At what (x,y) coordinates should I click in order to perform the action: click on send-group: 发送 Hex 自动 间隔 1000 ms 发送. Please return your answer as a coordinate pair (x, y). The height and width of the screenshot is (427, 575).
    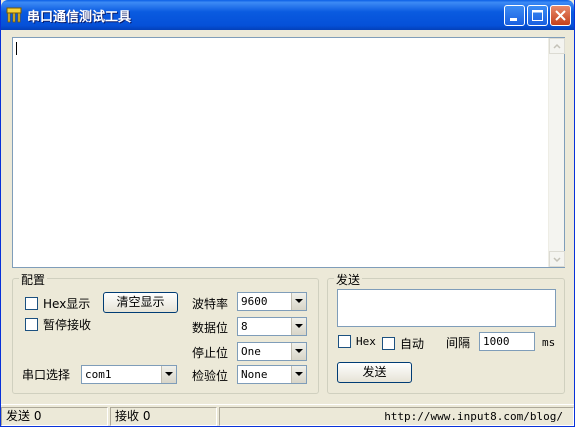
    Looking at the image, I should click on (446, 332).